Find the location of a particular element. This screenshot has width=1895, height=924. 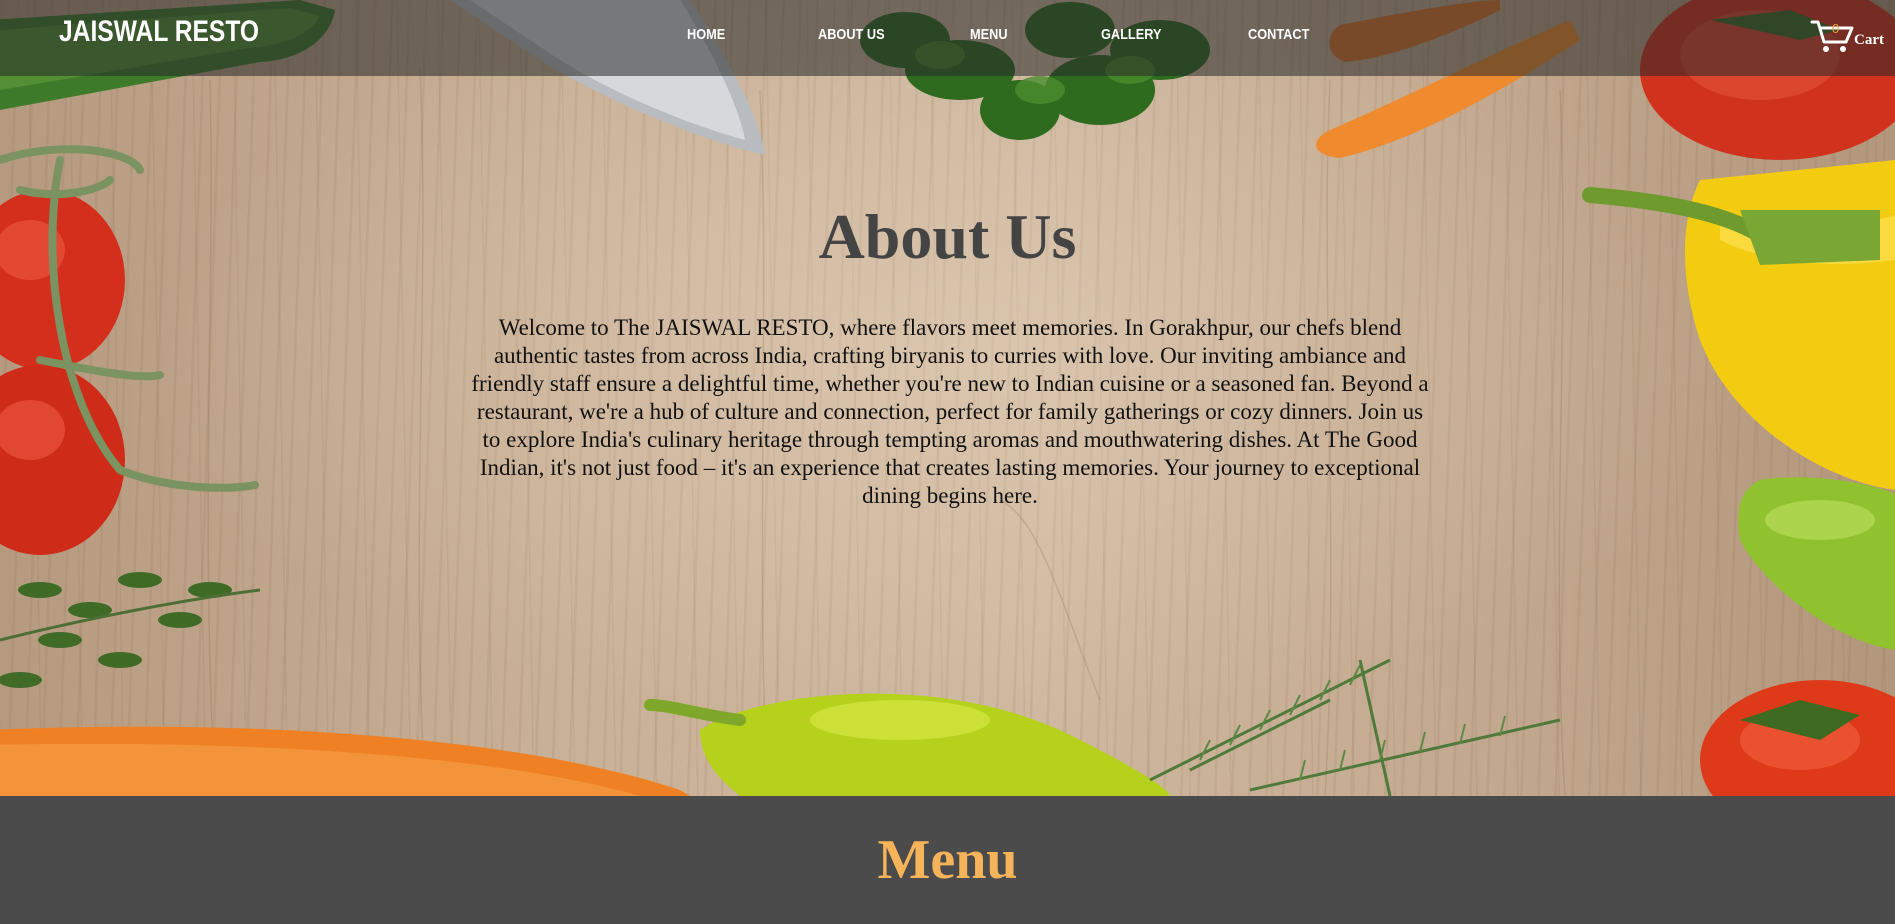

nav-home: HOME is located at coordinates (706, 34).